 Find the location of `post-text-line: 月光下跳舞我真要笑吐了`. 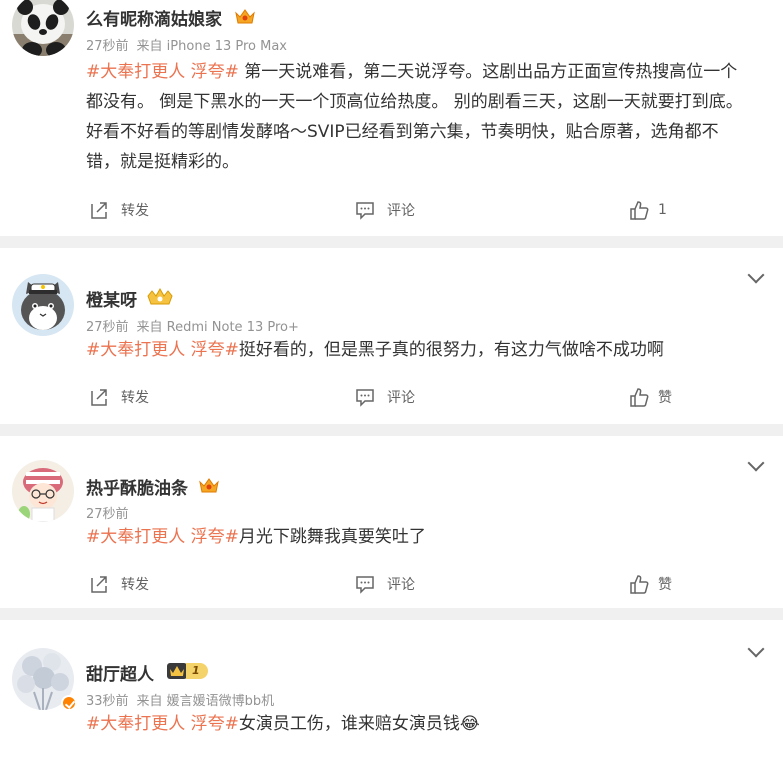

post-text-line: 月光下跳舞我真要笑吐了 is located at coordinates (332, 537).